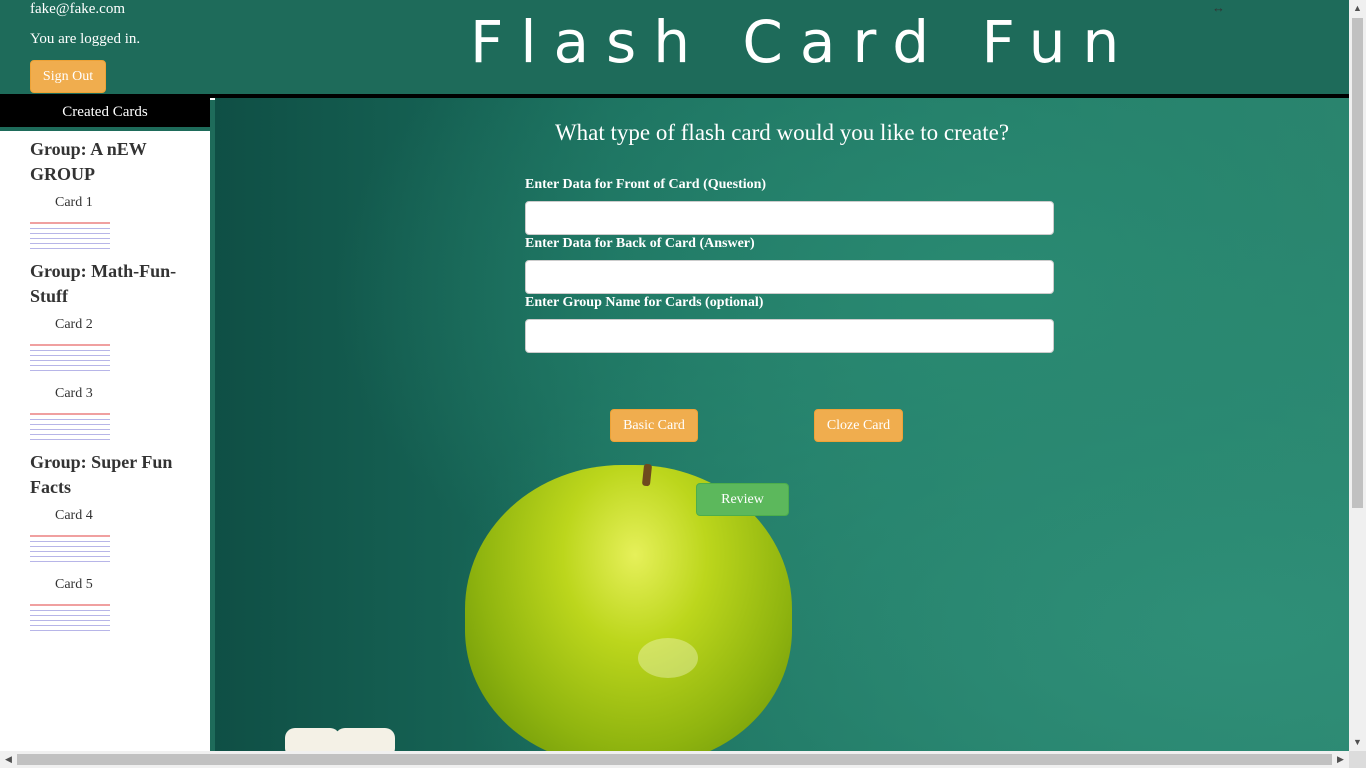 The image size is (1366, 768). Describe the element at coordinates (105, 114) in the screenshot. I see `sidebar-heading: Created Cards` at that location.